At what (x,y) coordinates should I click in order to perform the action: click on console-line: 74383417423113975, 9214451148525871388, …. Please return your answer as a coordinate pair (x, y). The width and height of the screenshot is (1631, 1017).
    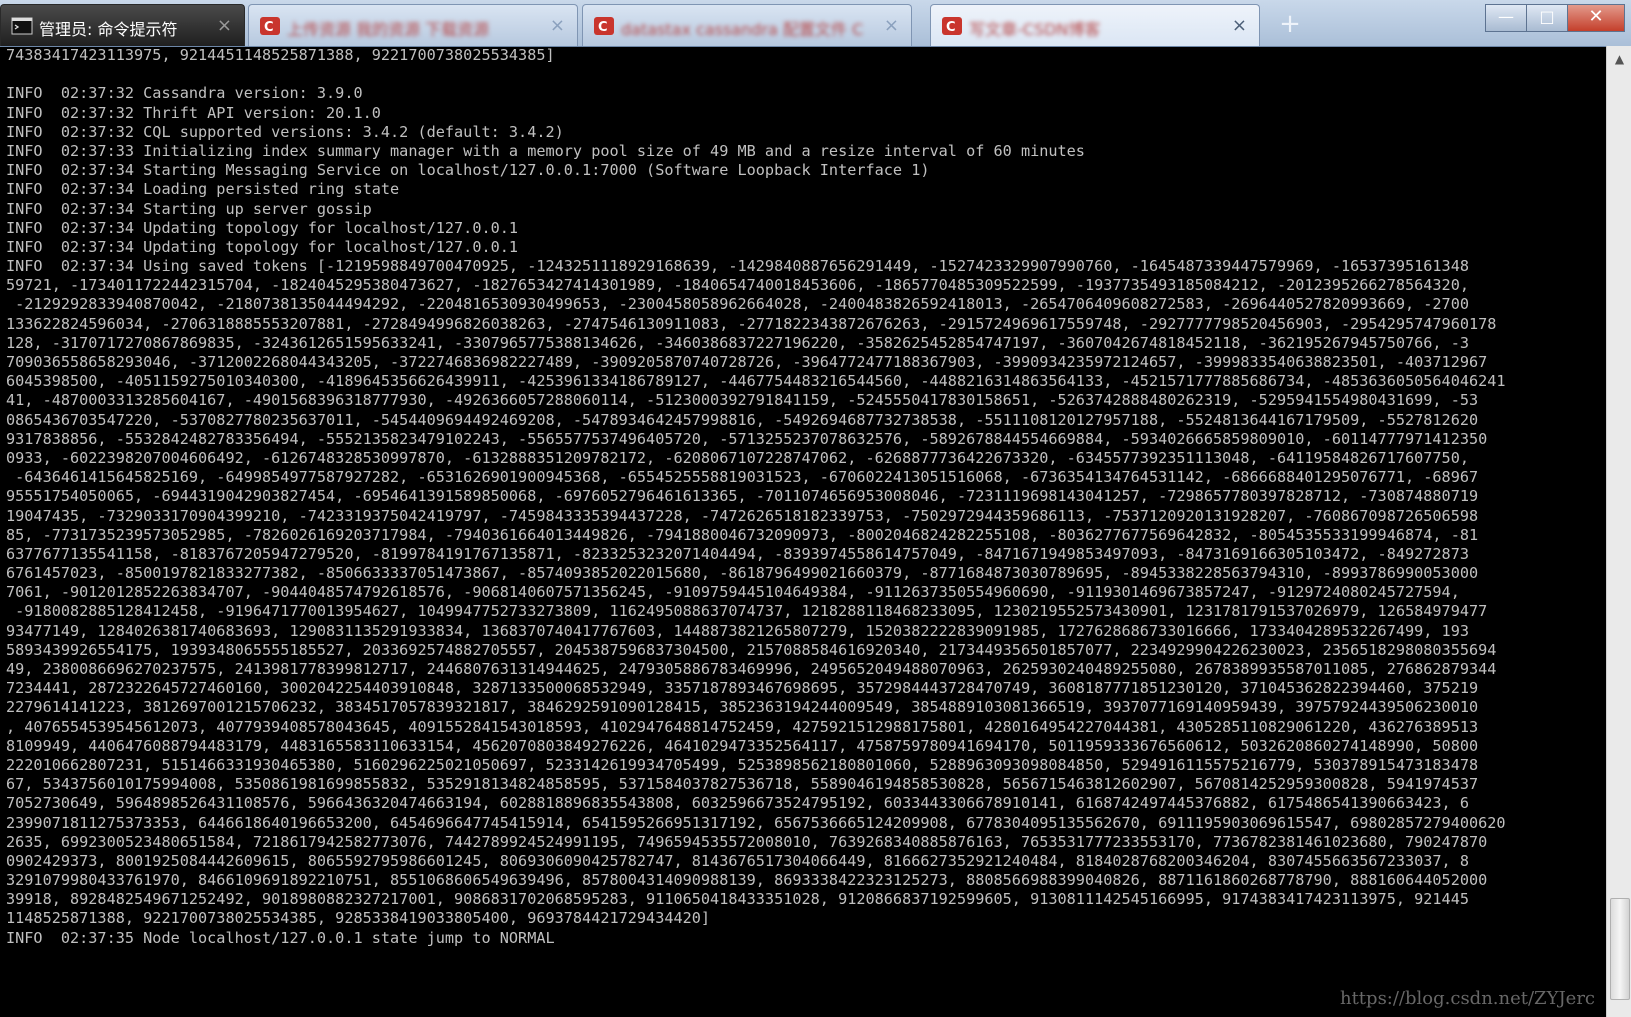
    Looking at the image, I should click on (280, 55).